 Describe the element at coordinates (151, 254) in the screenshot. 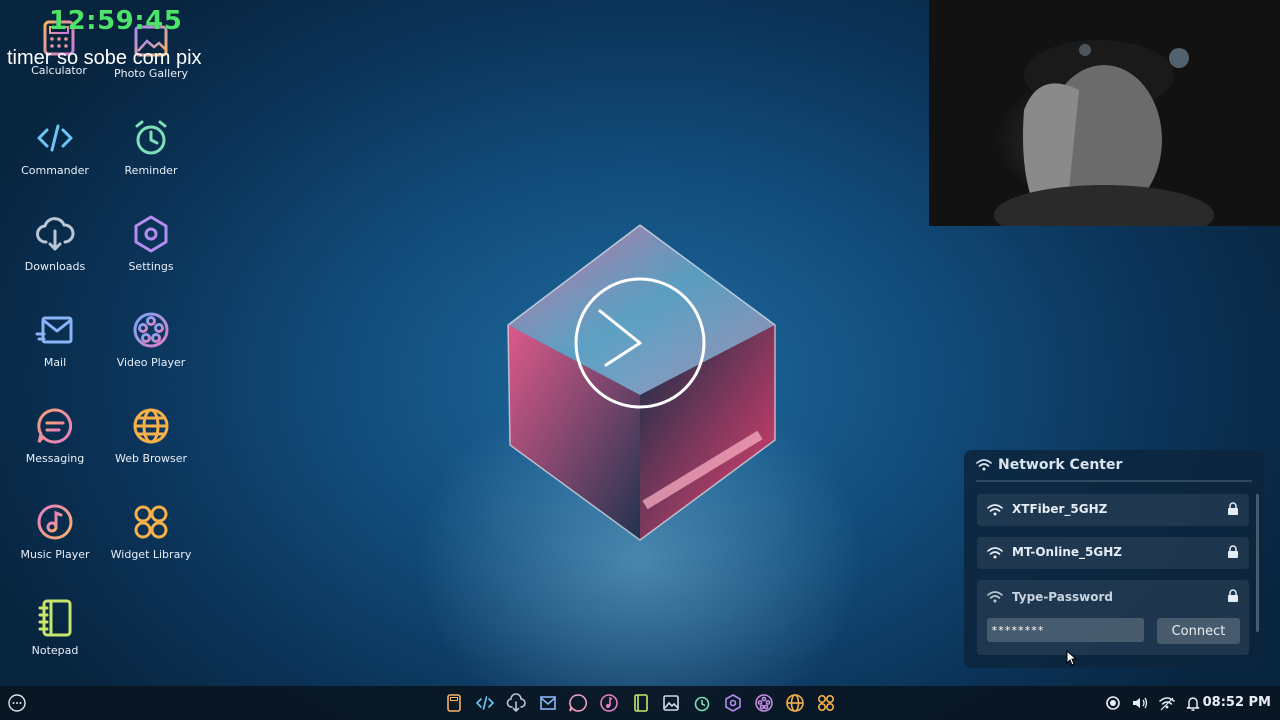

I see `desktop-icon-settings: Settings` at that location.